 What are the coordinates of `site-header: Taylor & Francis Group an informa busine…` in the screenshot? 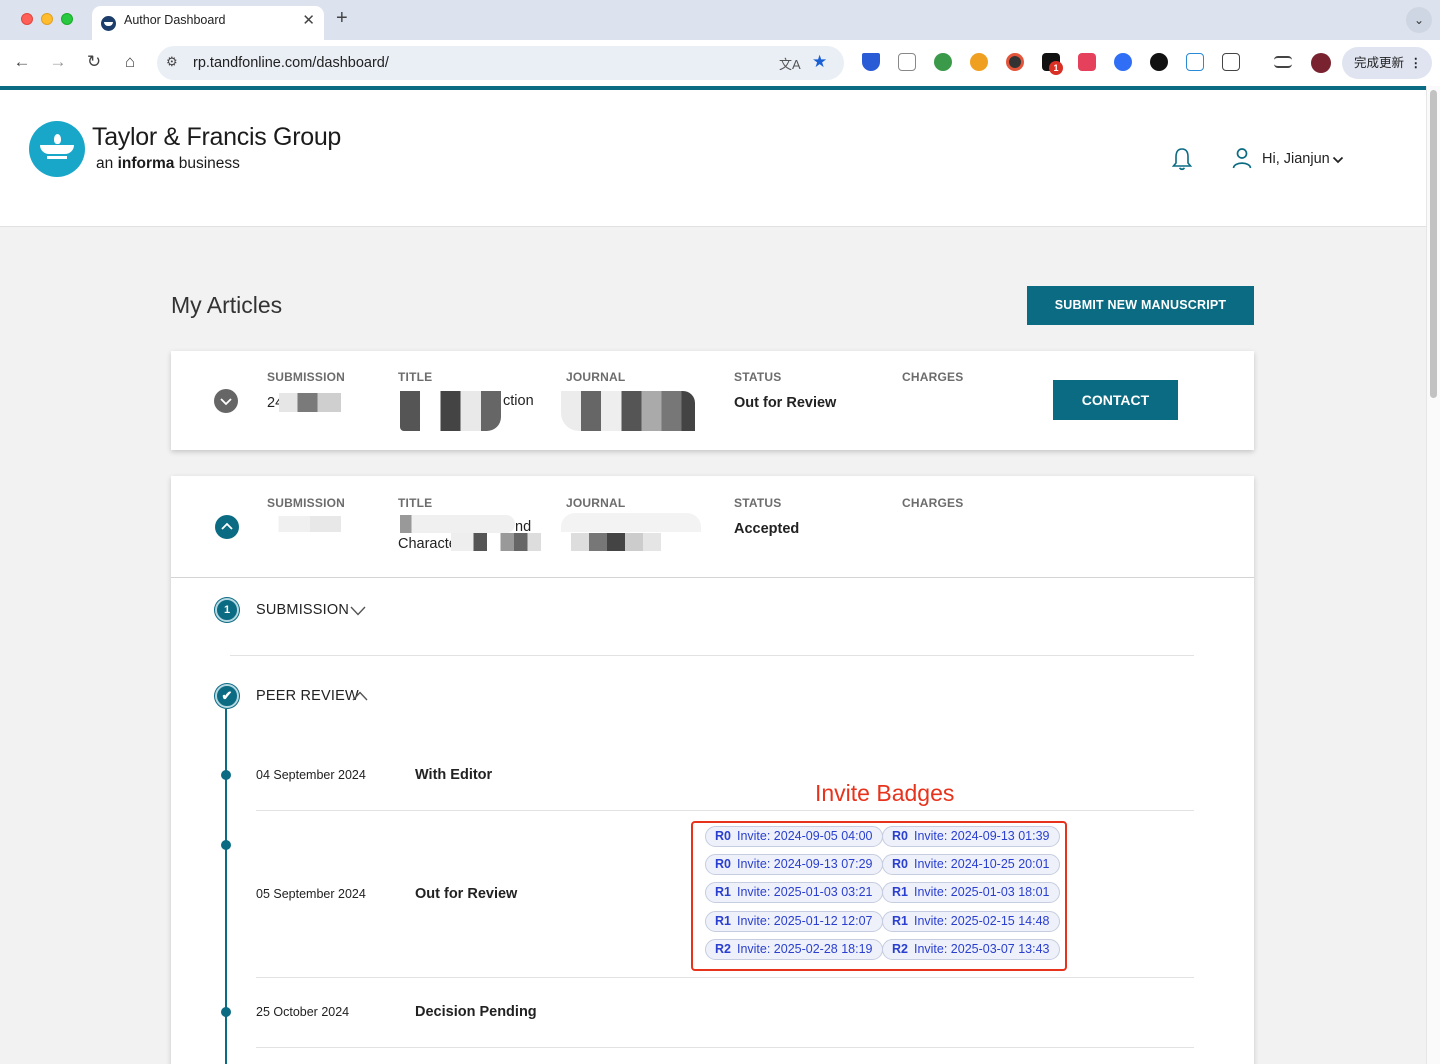 It's located at (713, 158).